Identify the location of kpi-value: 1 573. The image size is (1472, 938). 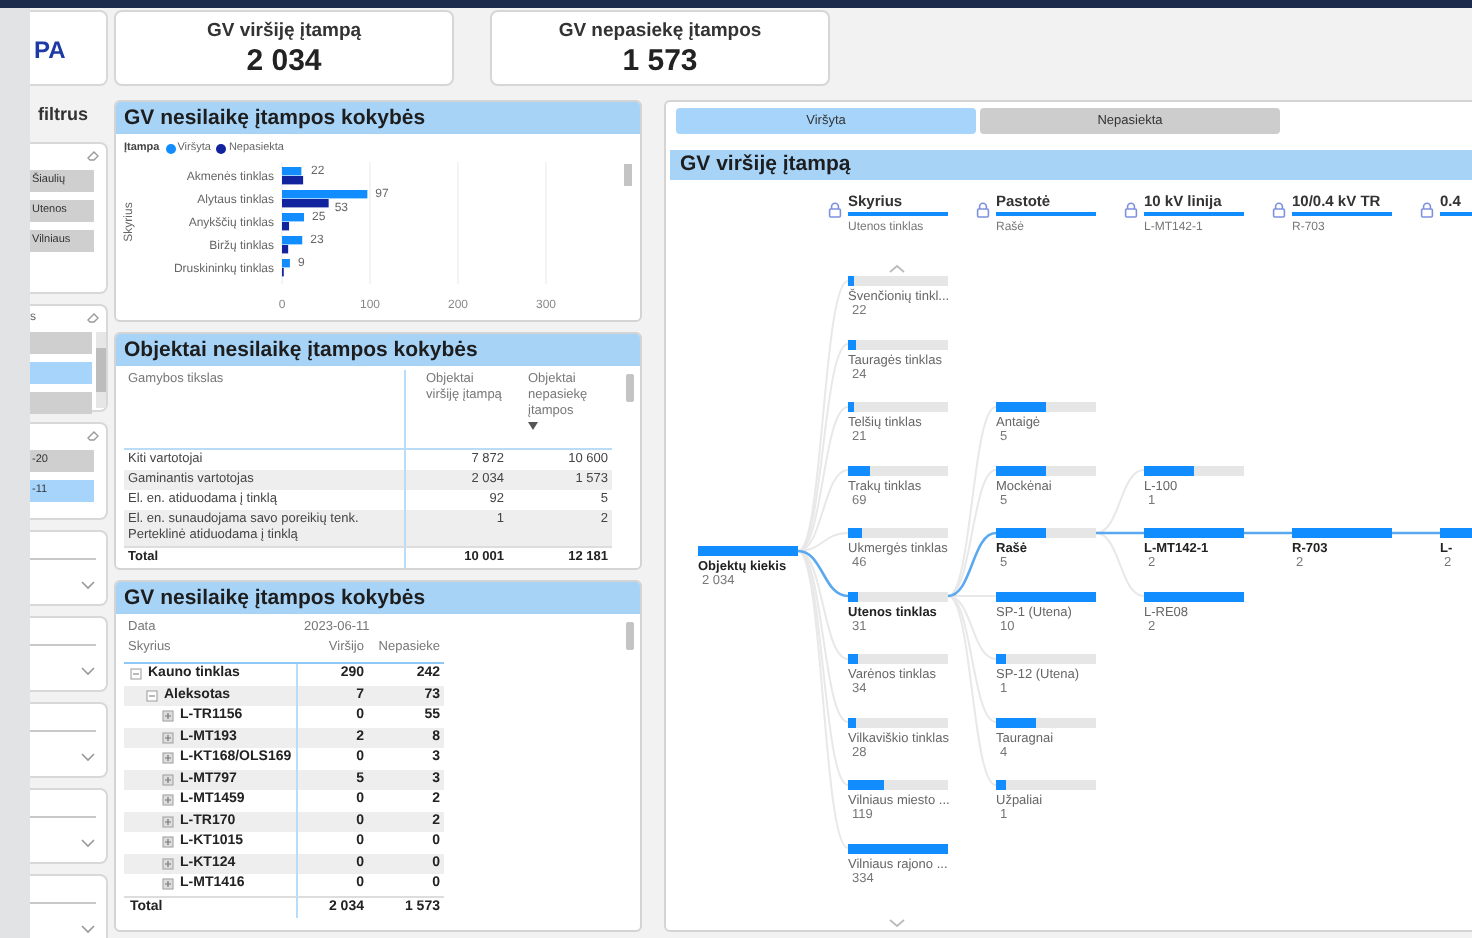
(660, 61).